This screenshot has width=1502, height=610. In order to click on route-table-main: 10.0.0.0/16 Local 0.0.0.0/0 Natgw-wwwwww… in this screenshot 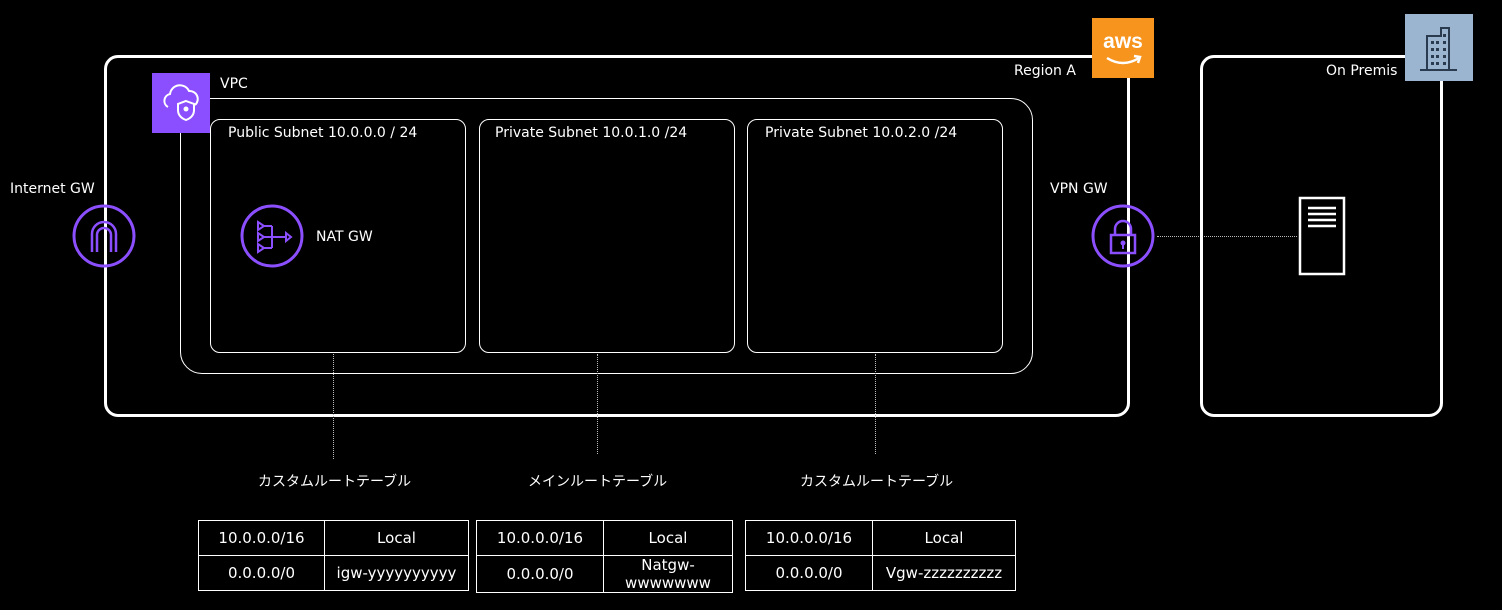, I will do `click(604, 556)`.